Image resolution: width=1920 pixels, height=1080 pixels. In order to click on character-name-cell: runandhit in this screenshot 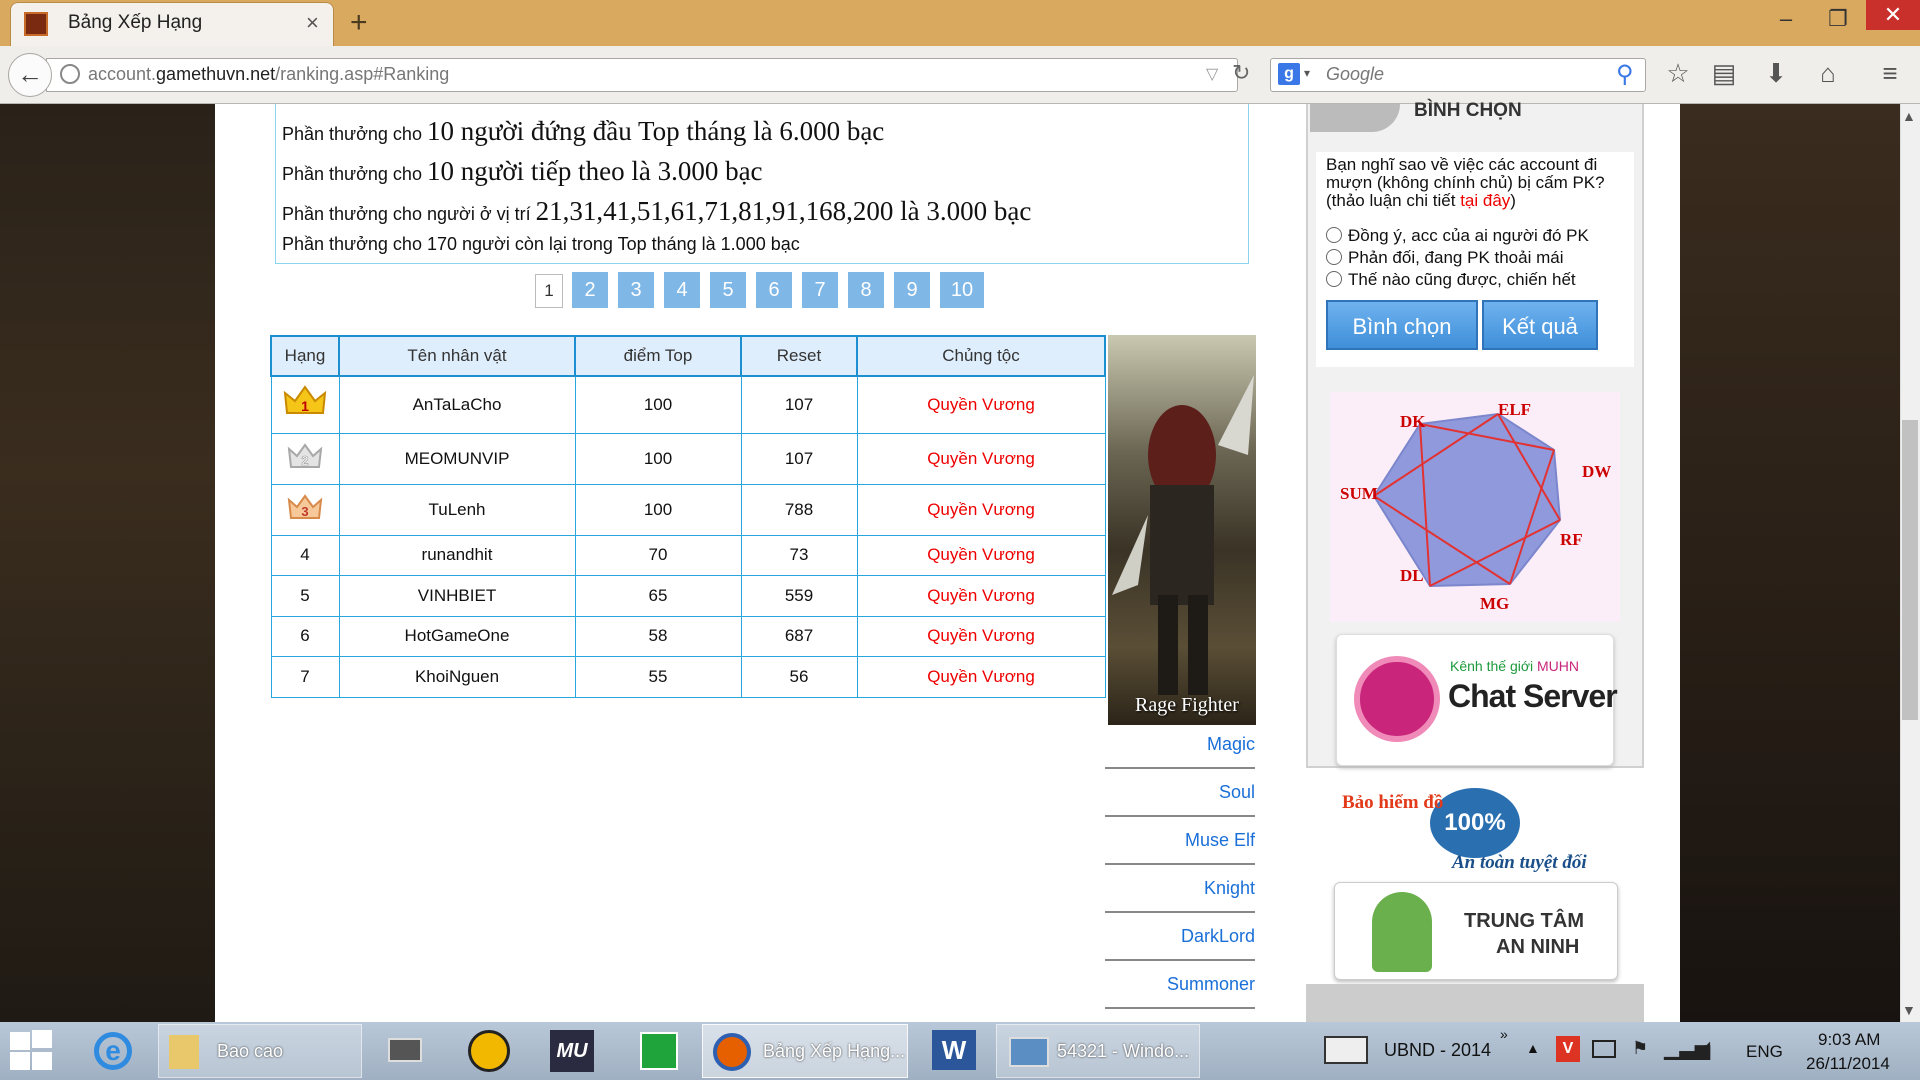, I will do `click(457, 555)`.